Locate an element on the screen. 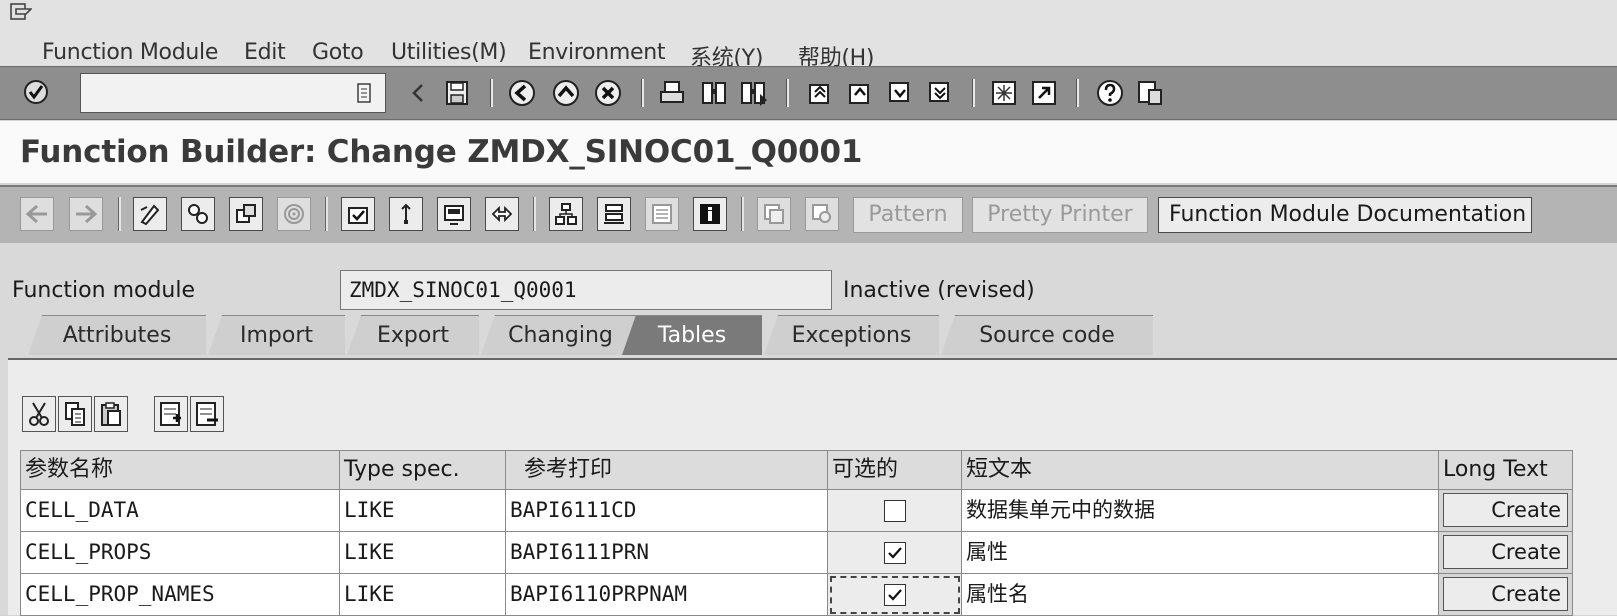  col-header-reference: 参考打印 is located at coordinates (667, 470).